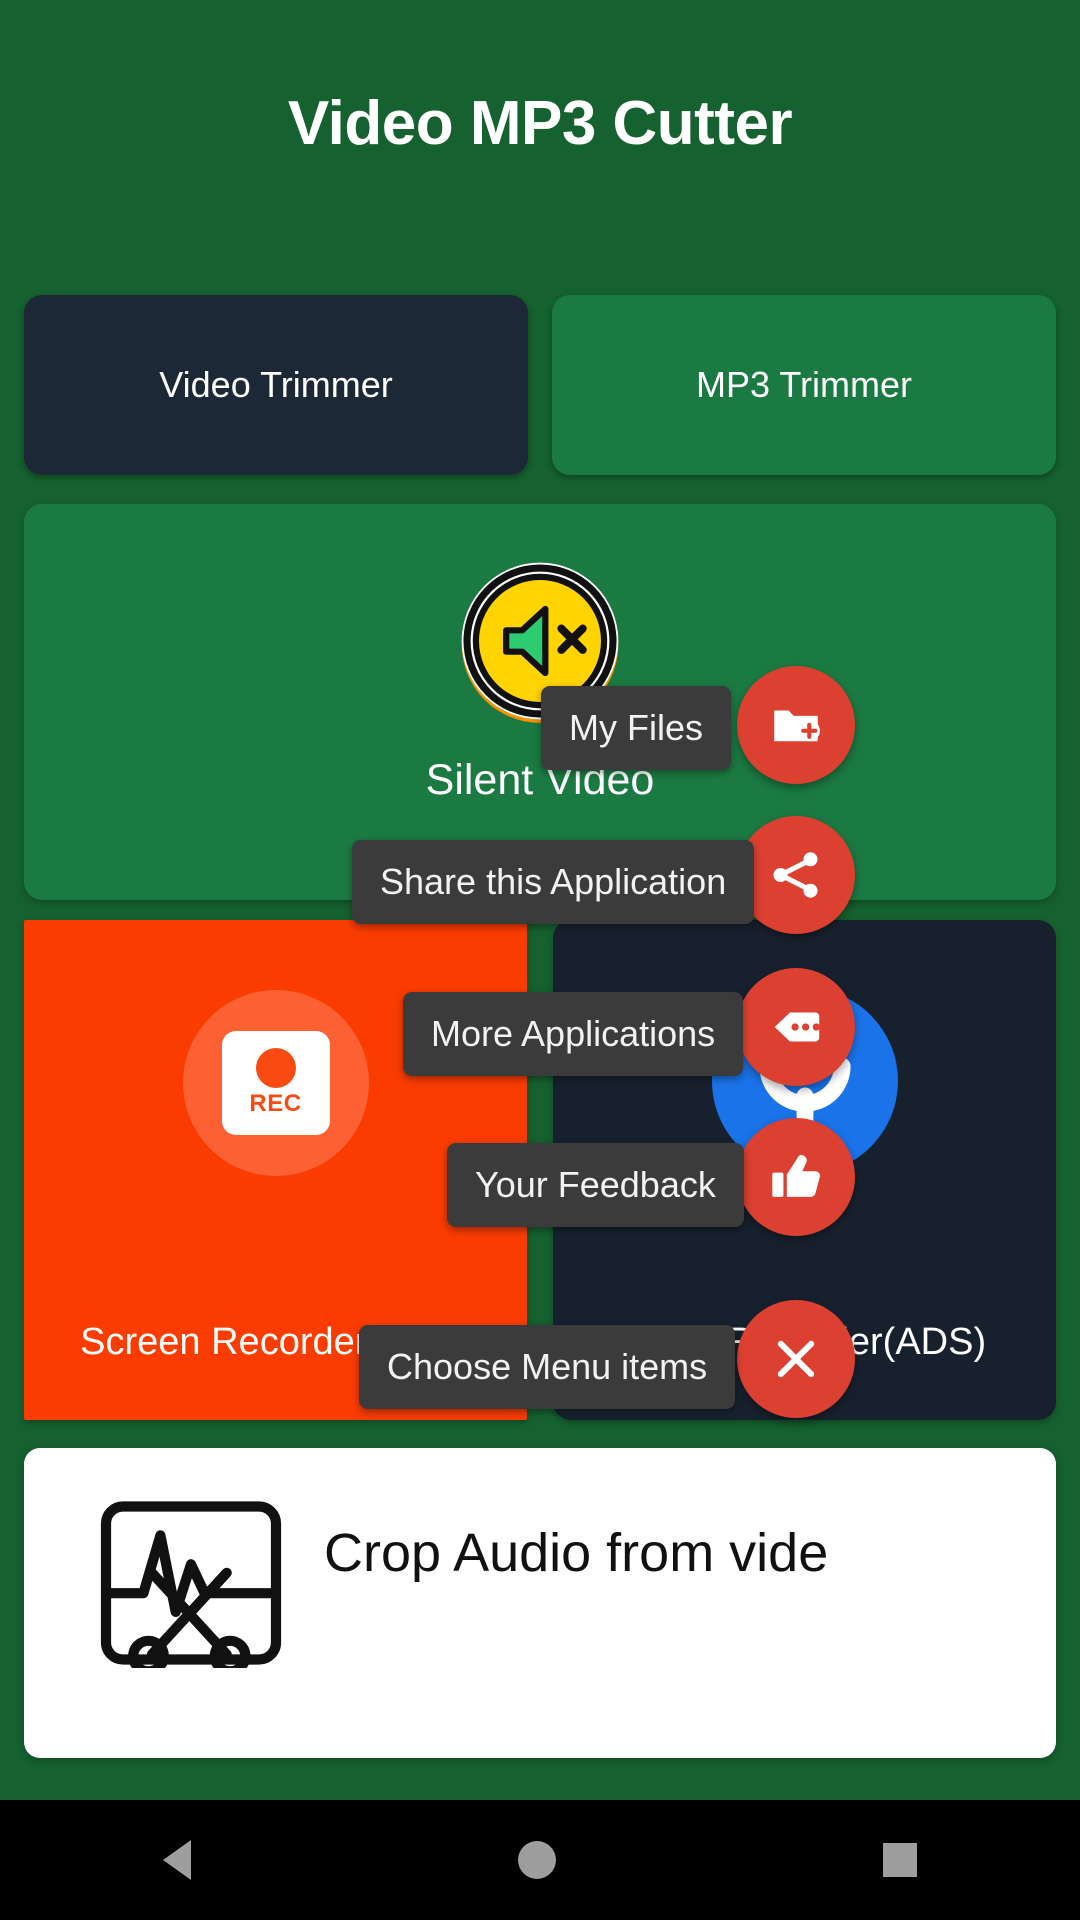 This screenshot has height=1920, width=1080. I want to click on silent-video-label: Silent Video, so click(540, 780).